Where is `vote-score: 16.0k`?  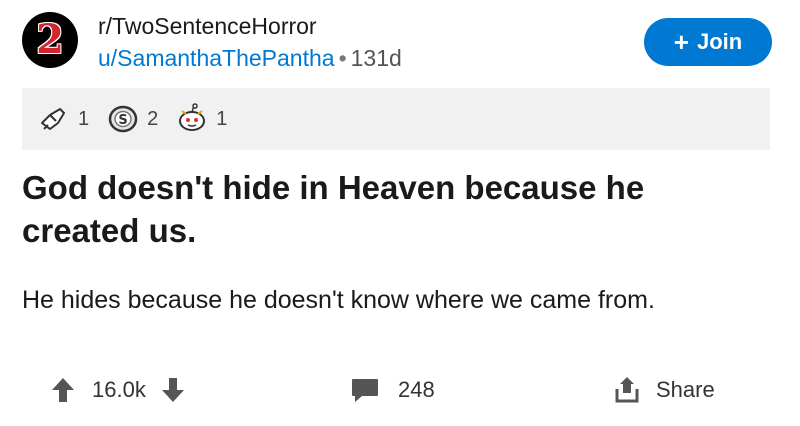 vote-score: 16.0k is located at coordinates (119, 389).